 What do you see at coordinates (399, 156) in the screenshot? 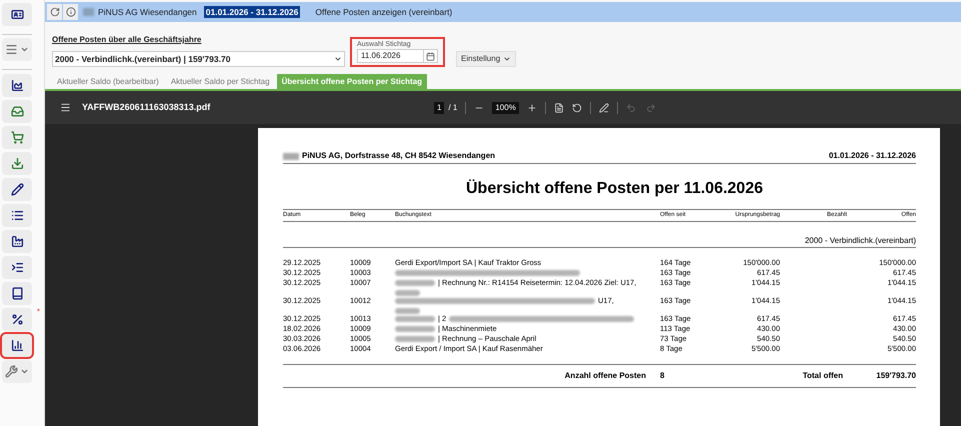
I see `company-address: PiNUS AG, Dorfstrasse 48, CH 8542 Wiesendangen` at bounding box center [399, 156].